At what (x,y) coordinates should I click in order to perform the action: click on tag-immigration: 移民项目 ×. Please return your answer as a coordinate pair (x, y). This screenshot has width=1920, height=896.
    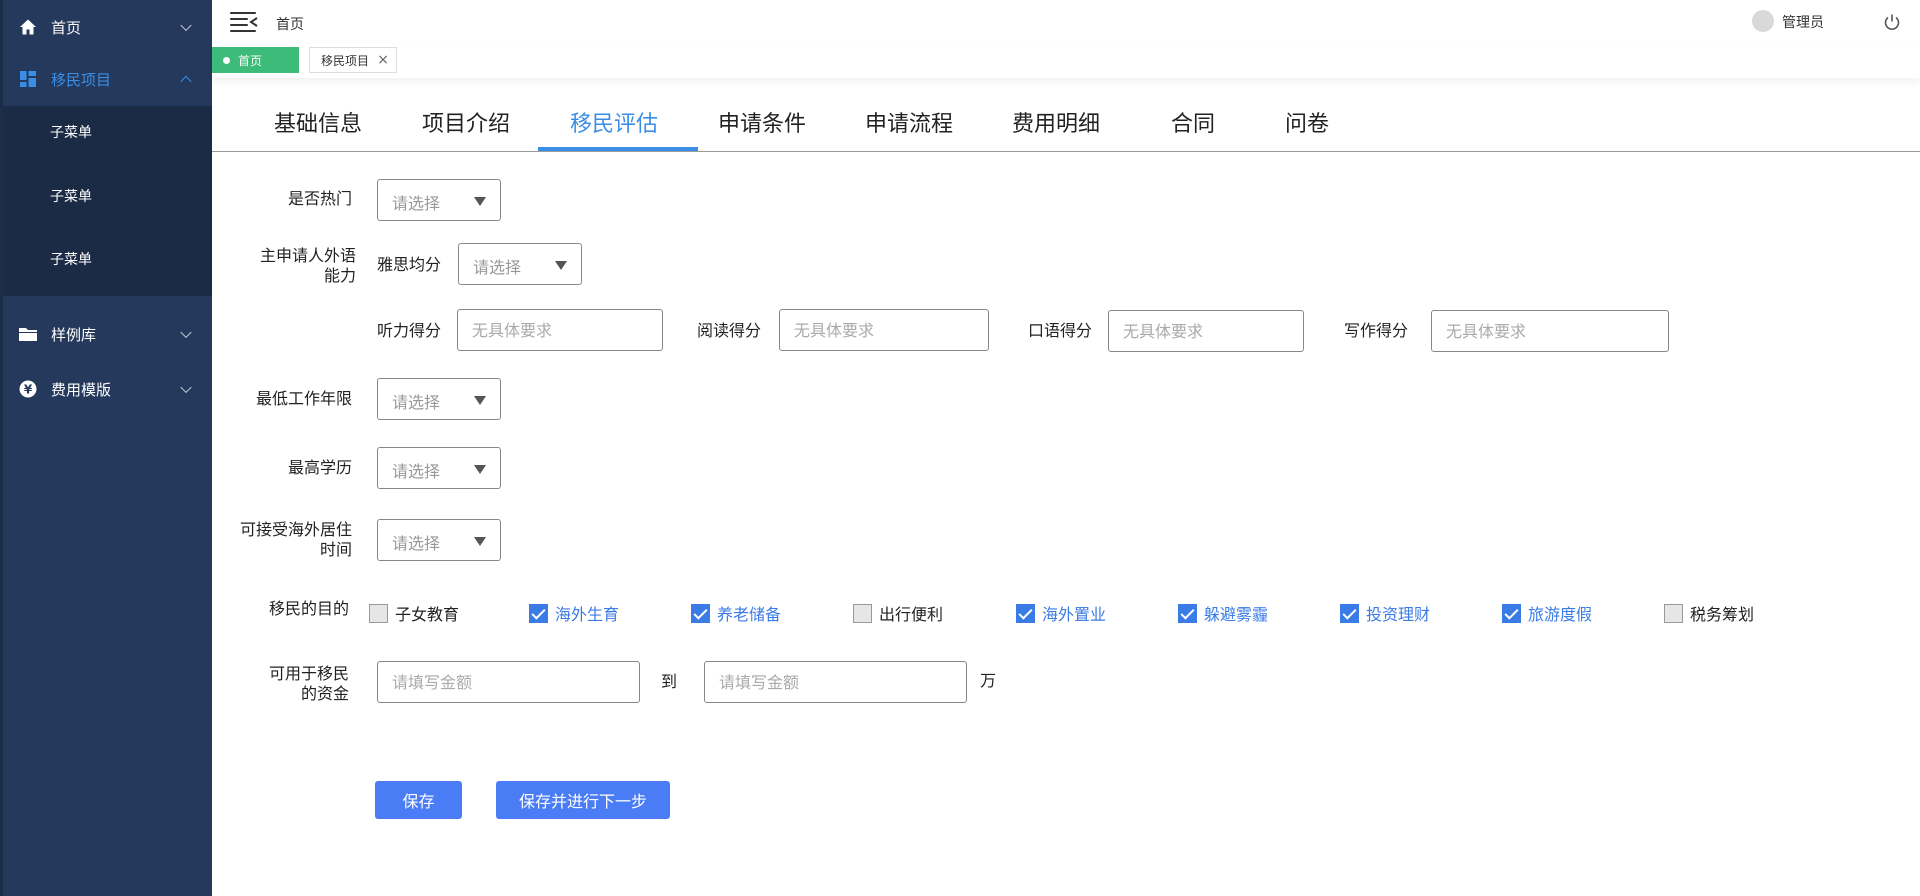
    Looking at the image, I should click on (353, 60).